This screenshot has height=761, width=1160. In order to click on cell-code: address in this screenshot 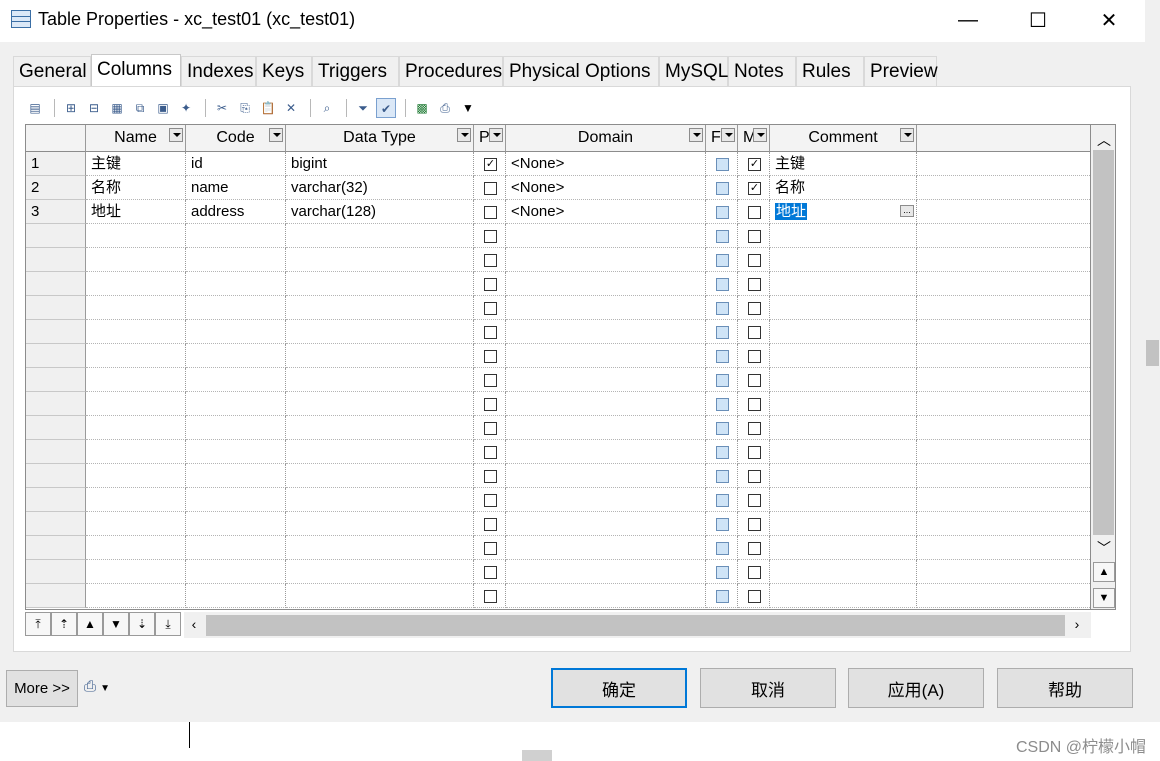, I will do `click(236, 212)`.